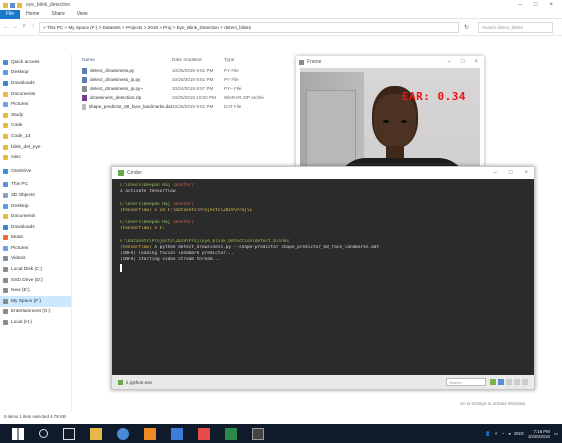 The height and width of the screenshot is (443, 562). I want to click on search-input: Search detect_blinks, so click(516, 27).